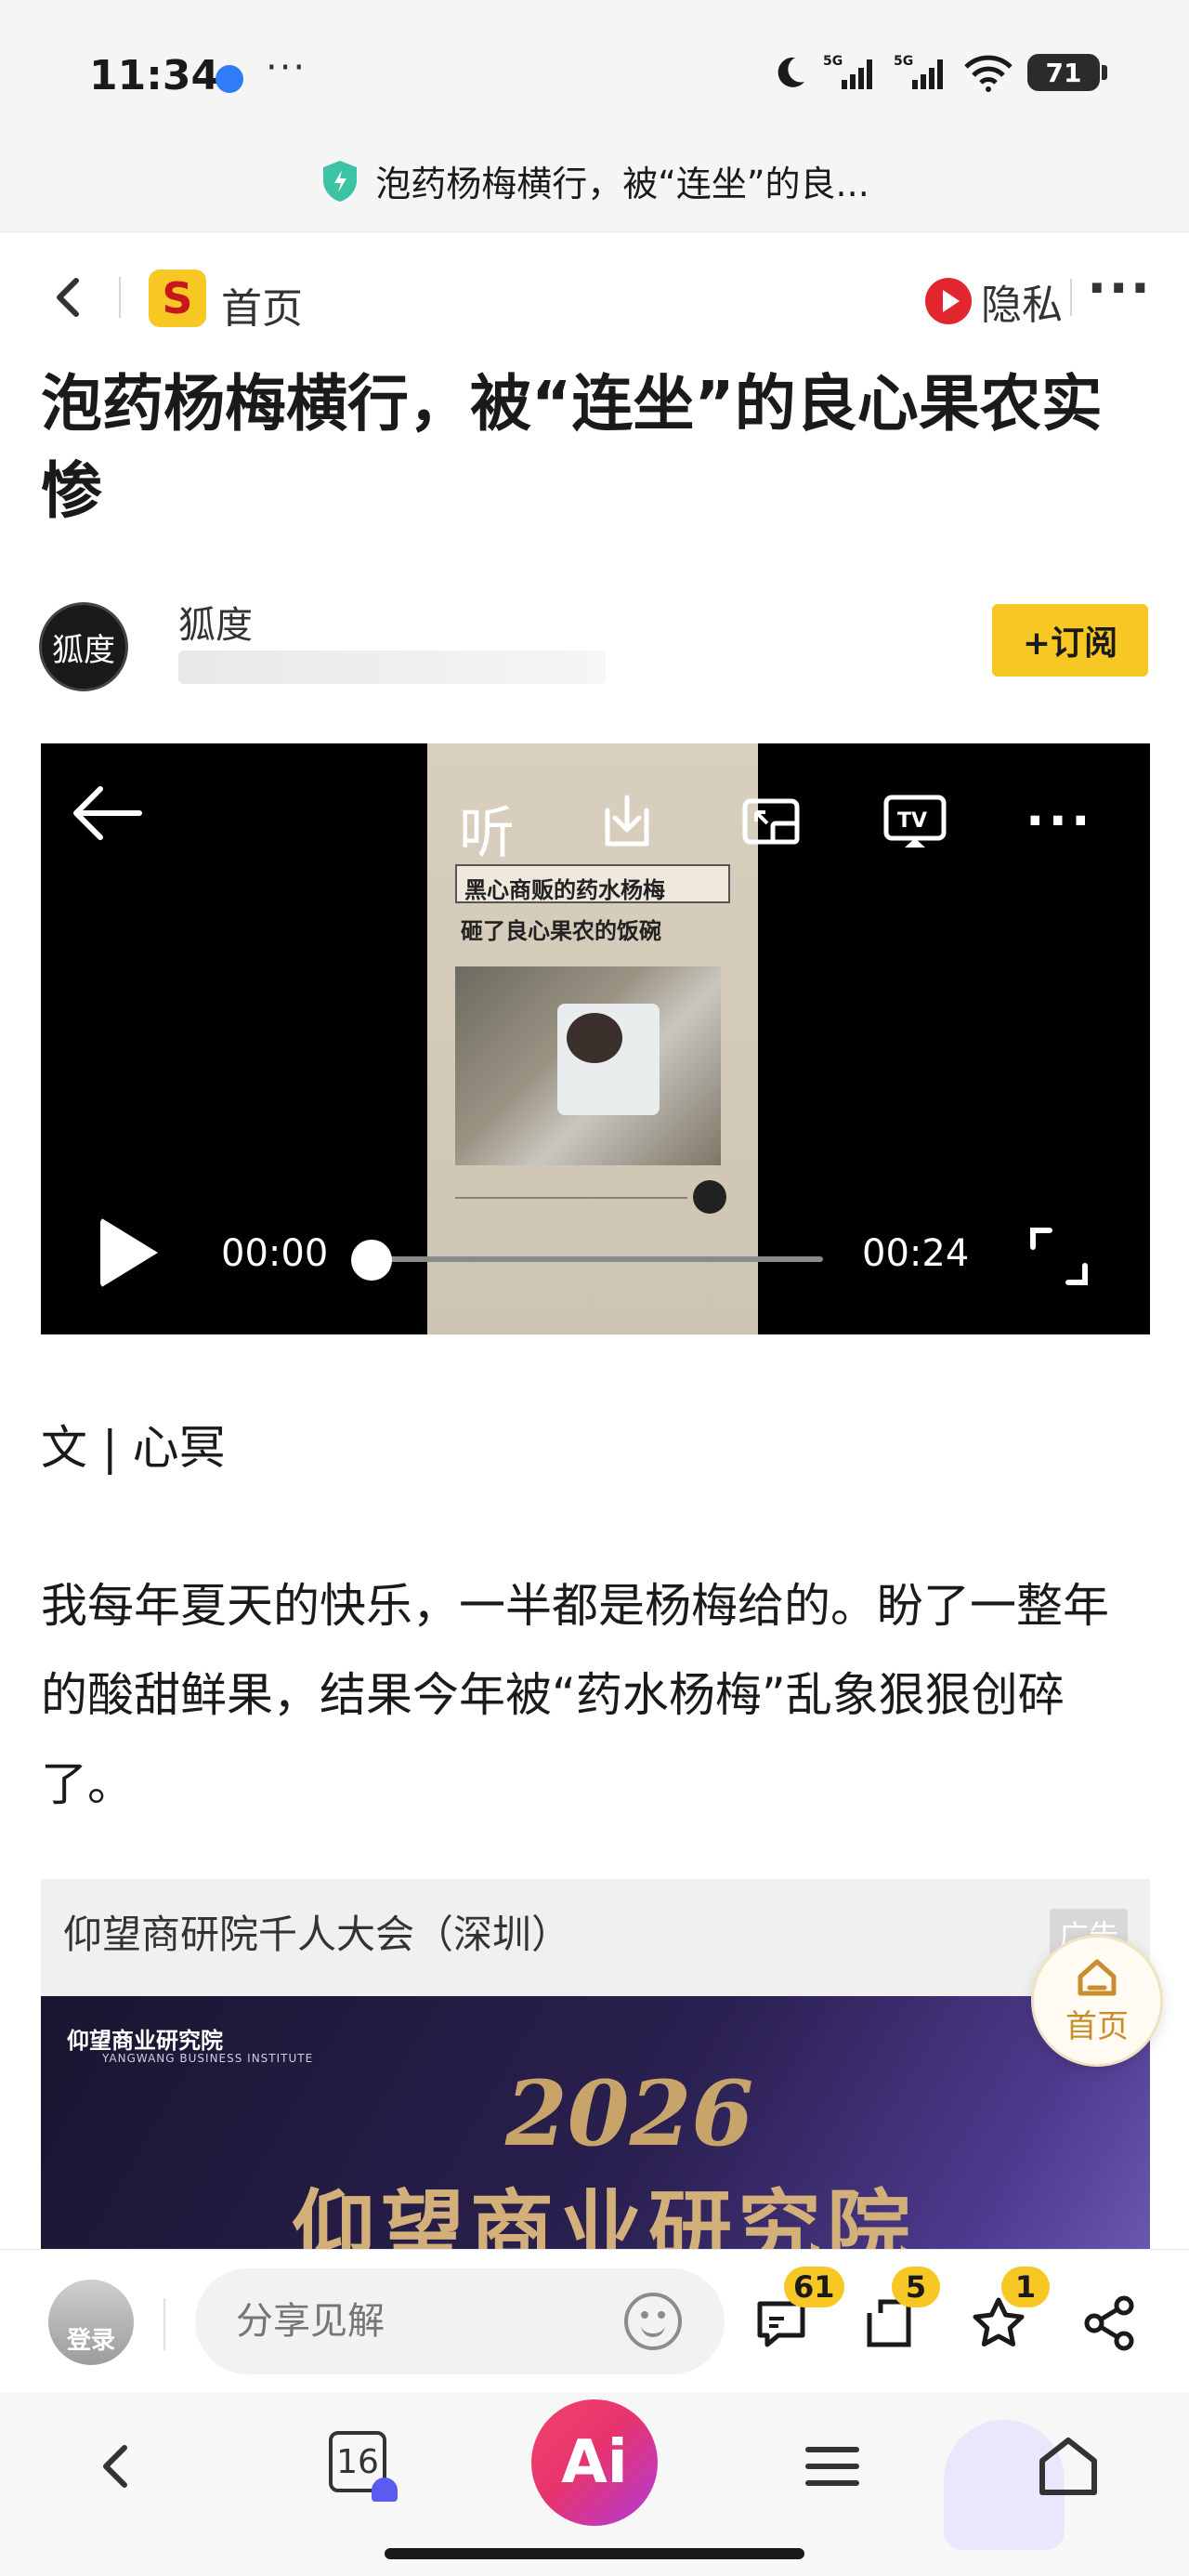  Describe the element at coordinates (627, 821) in the screenshot. I see `download-icon` at that location.